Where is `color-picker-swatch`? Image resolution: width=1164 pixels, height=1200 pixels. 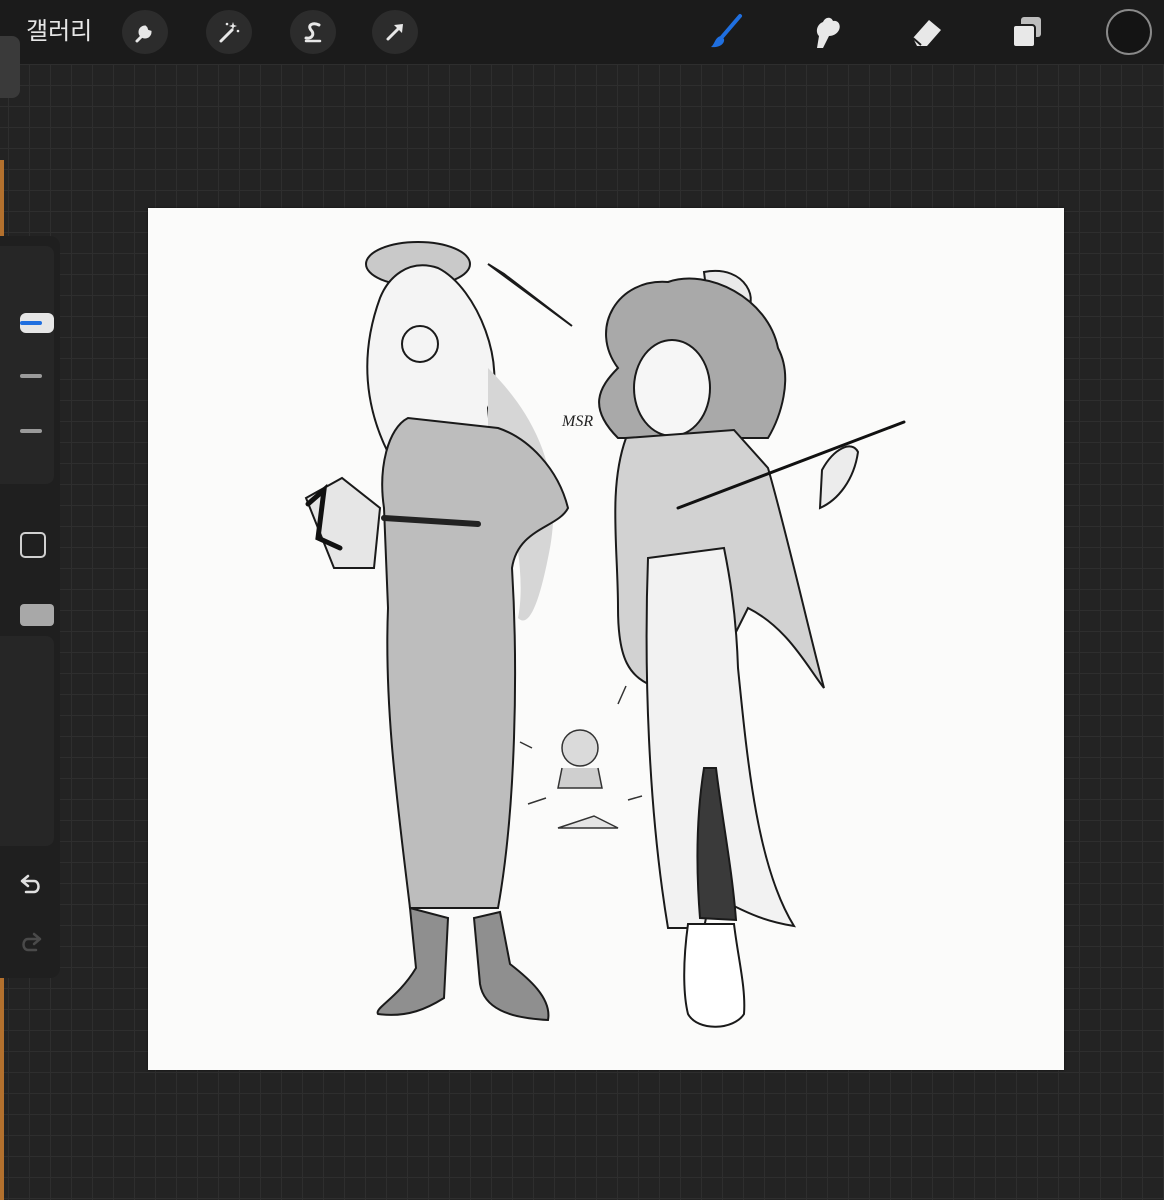 color-picker-swatch is located at coordinates (1129, 32).